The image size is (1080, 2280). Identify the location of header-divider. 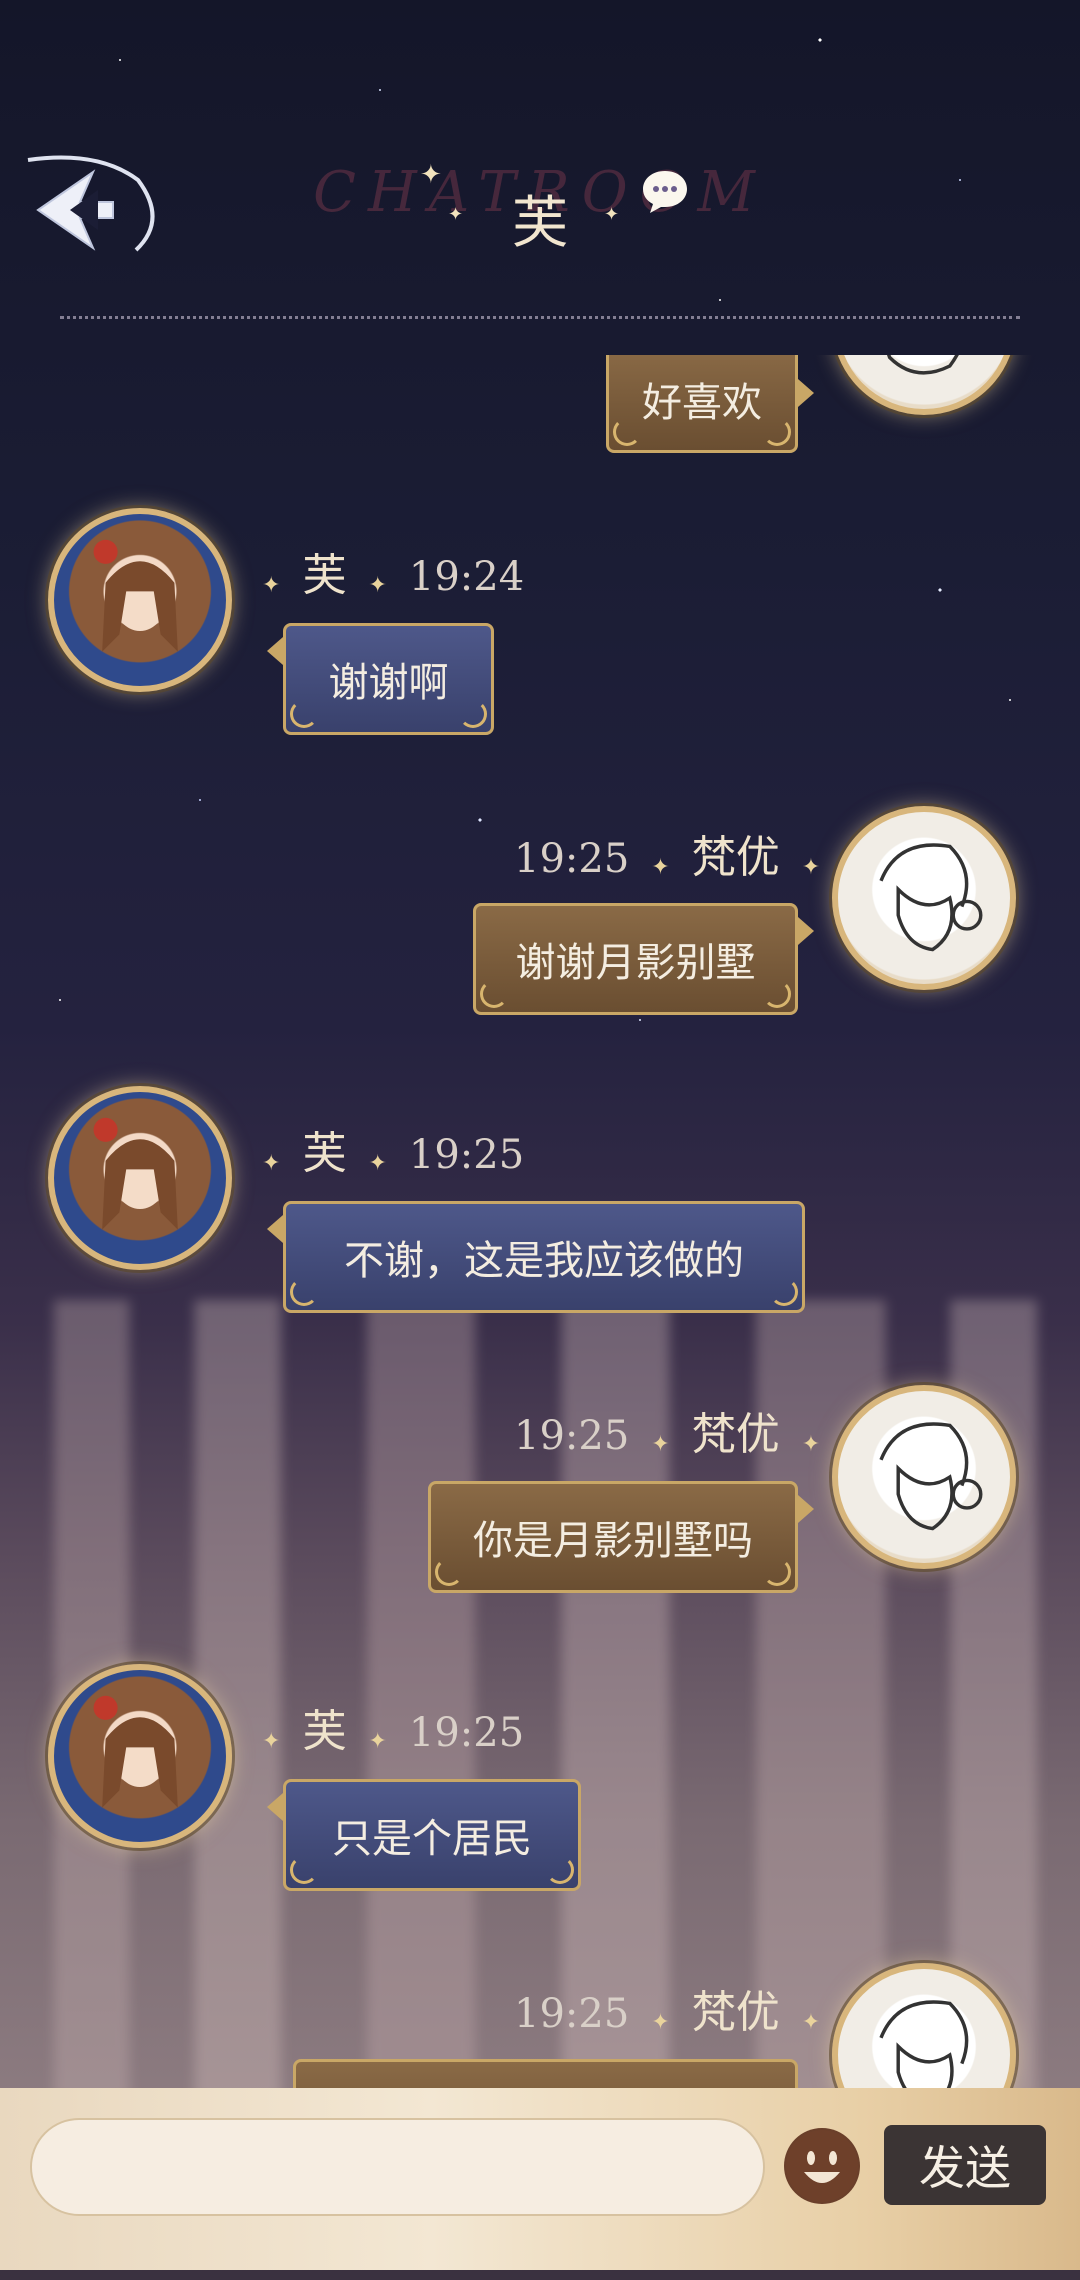
(540, 317).